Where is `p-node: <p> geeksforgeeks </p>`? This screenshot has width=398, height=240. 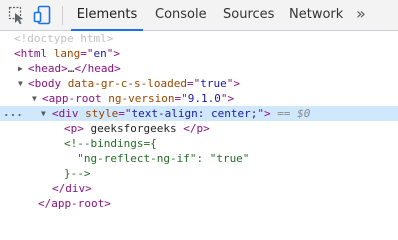
p-node: <p> geeksforgeeks </p> is located at coordinates (137, 128).